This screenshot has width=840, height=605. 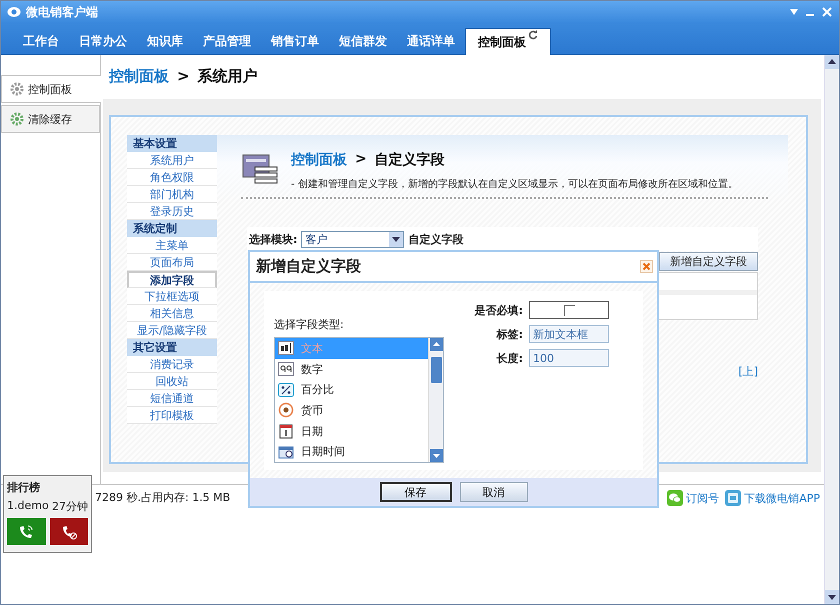 What do you see at coordinates (416, 492) in the screenshot?
I see `dialog-button: 保存` at bounding box center [416, 492].